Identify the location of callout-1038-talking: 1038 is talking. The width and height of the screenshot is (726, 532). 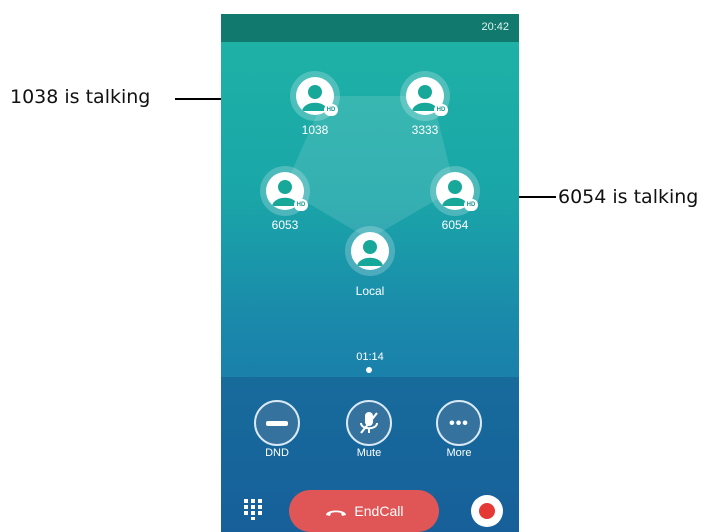
(80, 97).